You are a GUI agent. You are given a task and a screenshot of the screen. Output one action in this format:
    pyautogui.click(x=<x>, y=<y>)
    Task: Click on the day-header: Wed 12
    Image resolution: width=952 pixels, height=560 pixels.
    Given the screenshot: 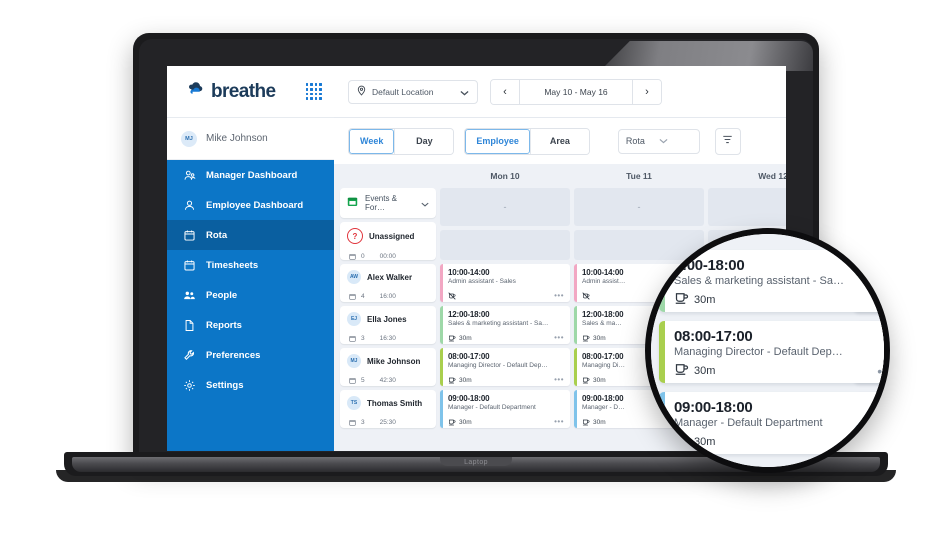 What is the action you would take?
    pyautogui.click(x=772, y=176)
    